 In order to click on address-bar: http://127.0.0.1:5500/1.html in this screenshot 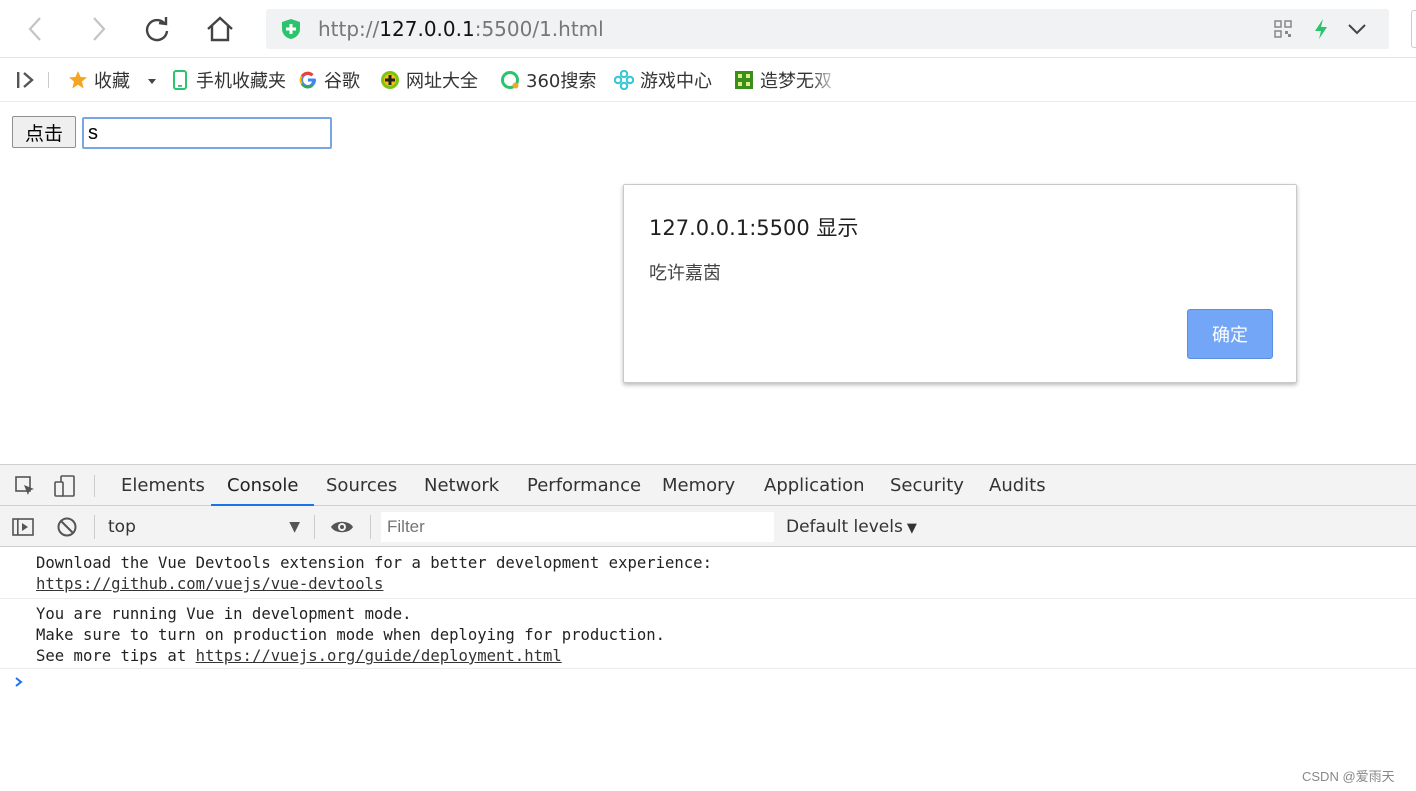, I will do `click(827, 29)`.